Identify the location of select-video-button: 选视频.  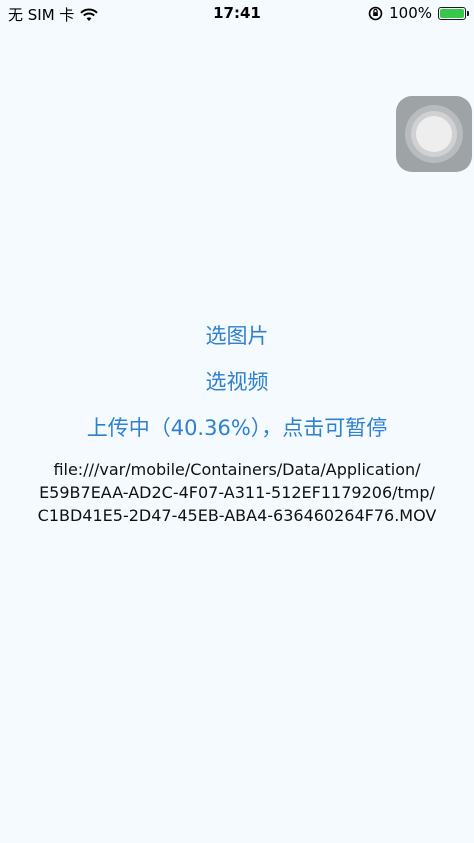
(237, 381).